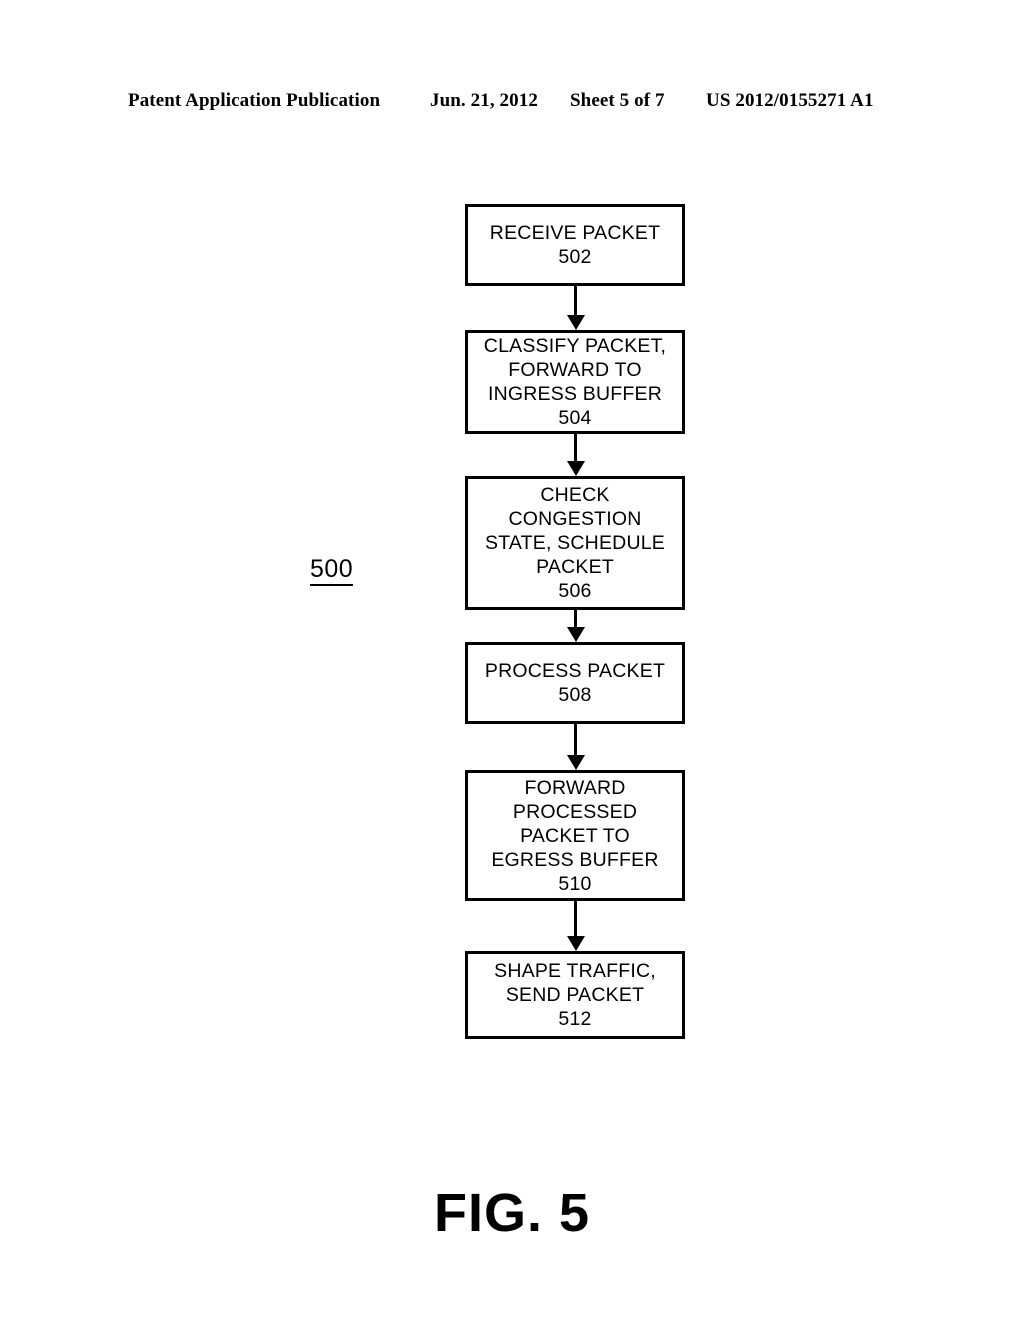 This screenshot has width=1024, height=1320. What do you see at coordinates (575, 1019) in the screenshot?
I see `flow-node-512-ref: 512` at bounding box center [575, 1019].